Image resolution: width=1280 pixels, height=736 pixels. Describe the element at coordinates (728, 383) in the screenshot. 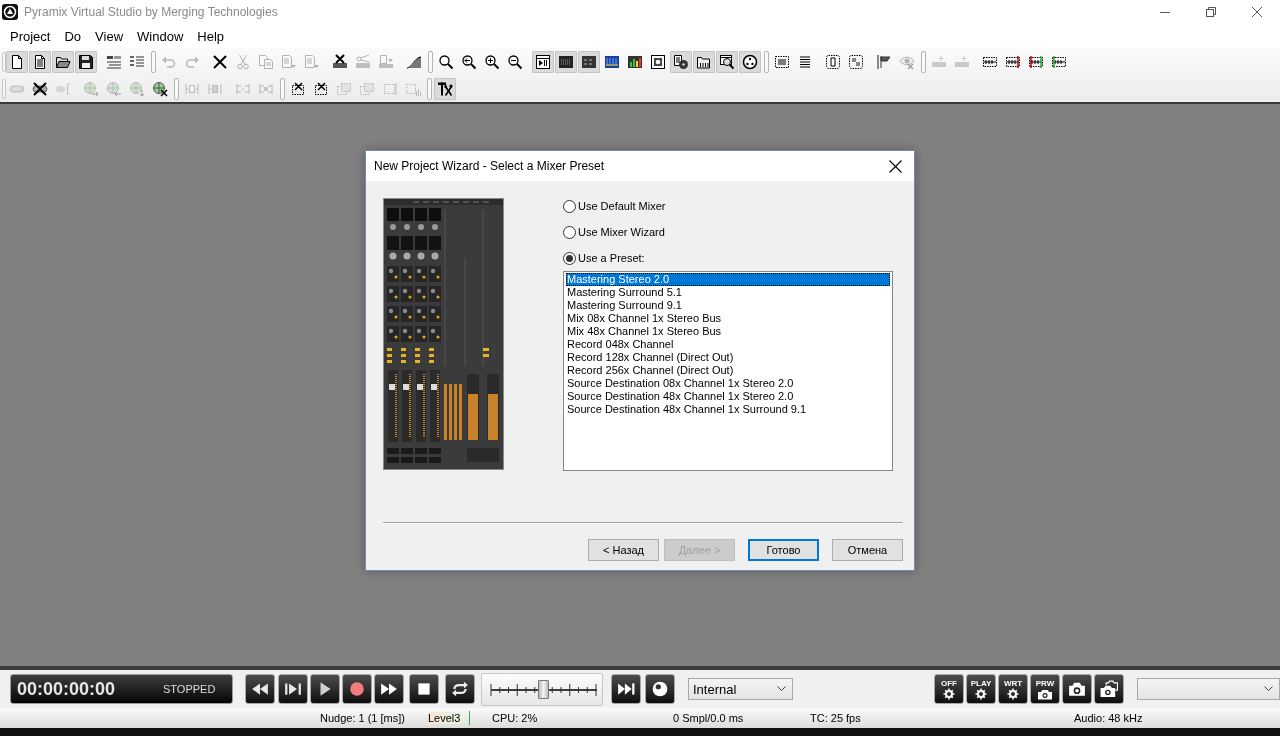

I see `list-item: Source Destination 08x Channel 1x Stereo 2.0` at that location.